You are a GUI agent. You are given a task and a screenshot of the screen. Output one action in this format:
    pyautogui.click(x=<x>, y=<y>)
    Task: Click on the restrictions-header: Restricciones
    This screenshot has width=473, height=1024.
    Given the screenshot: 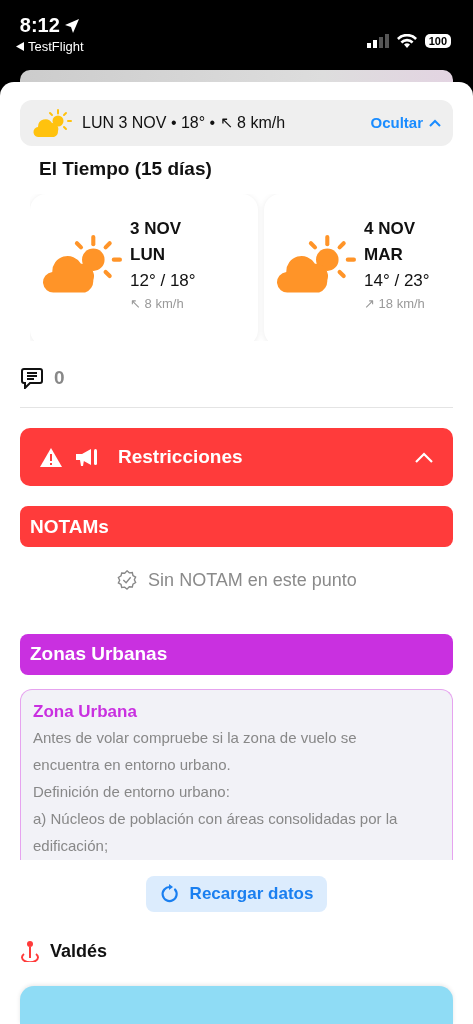 What is the action you would take?
    pyautogui.click(x=236, y=457)
    